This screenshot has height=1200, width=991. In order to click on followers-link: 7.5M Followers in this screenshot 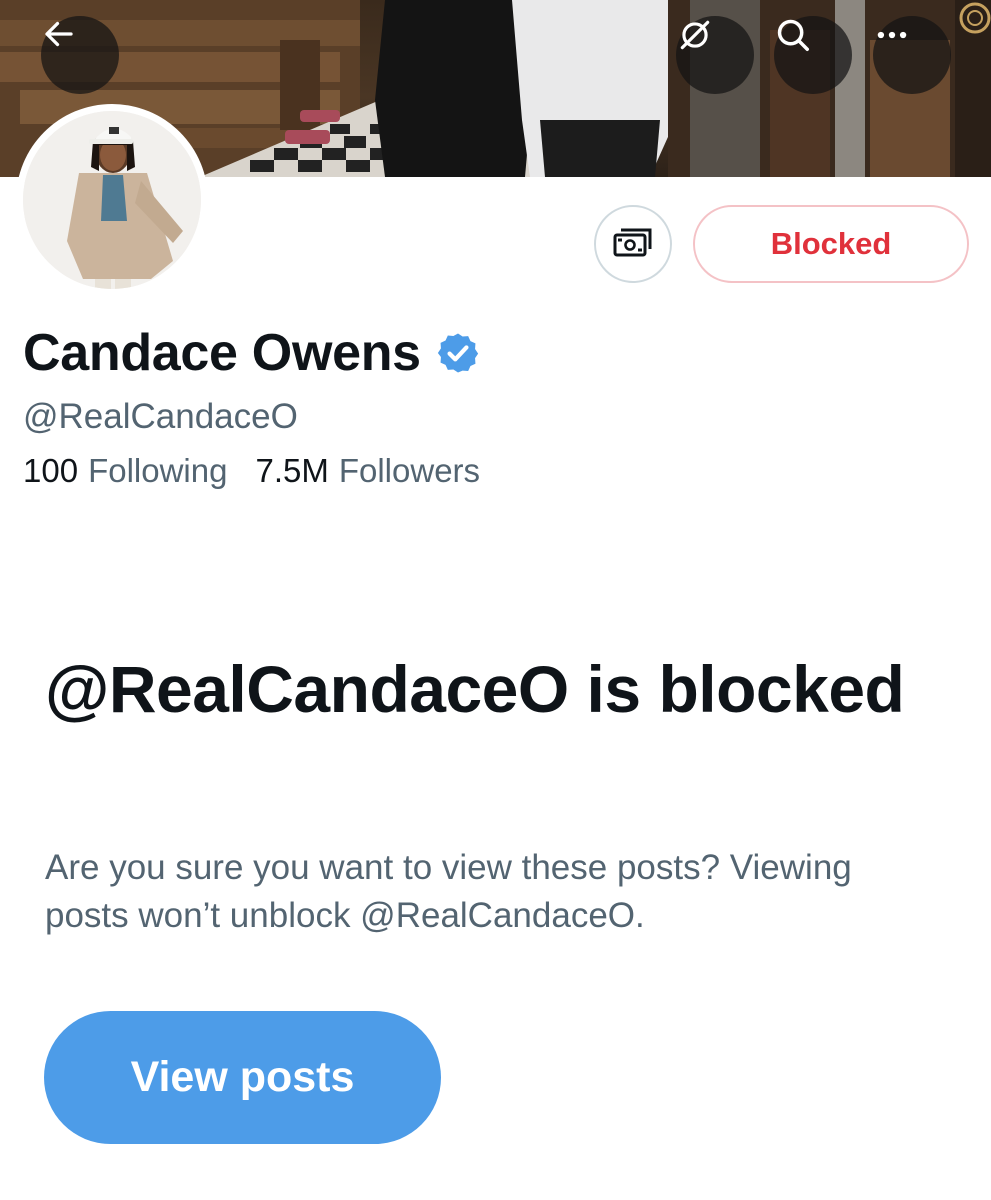, I will do `click(367, 471)`.